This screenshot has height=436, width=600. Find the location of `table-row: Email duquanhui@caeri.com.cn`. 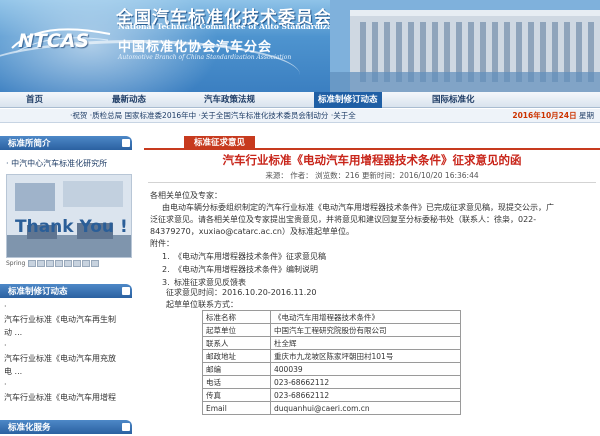

table-row: Email duquanhui@caeri.com.cn is located at coordinates (331, 408).